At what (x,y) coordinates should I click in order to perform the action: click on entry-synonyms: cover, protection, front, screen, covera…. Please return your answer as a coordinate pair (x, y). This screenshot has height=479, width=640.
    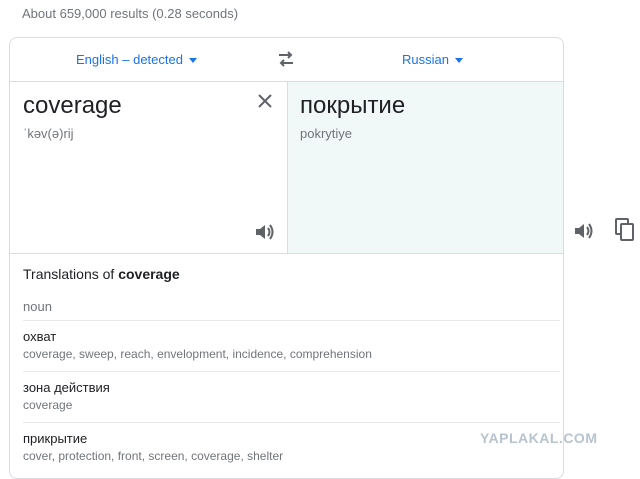
    Looking at the image, I should click on (153, 456).